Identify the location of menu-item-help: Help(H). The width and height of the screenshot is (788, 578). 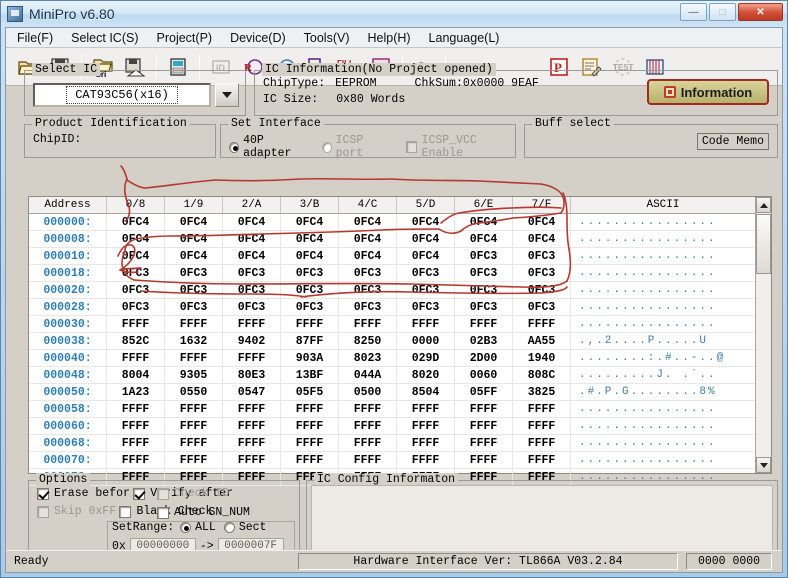
(388, 38).